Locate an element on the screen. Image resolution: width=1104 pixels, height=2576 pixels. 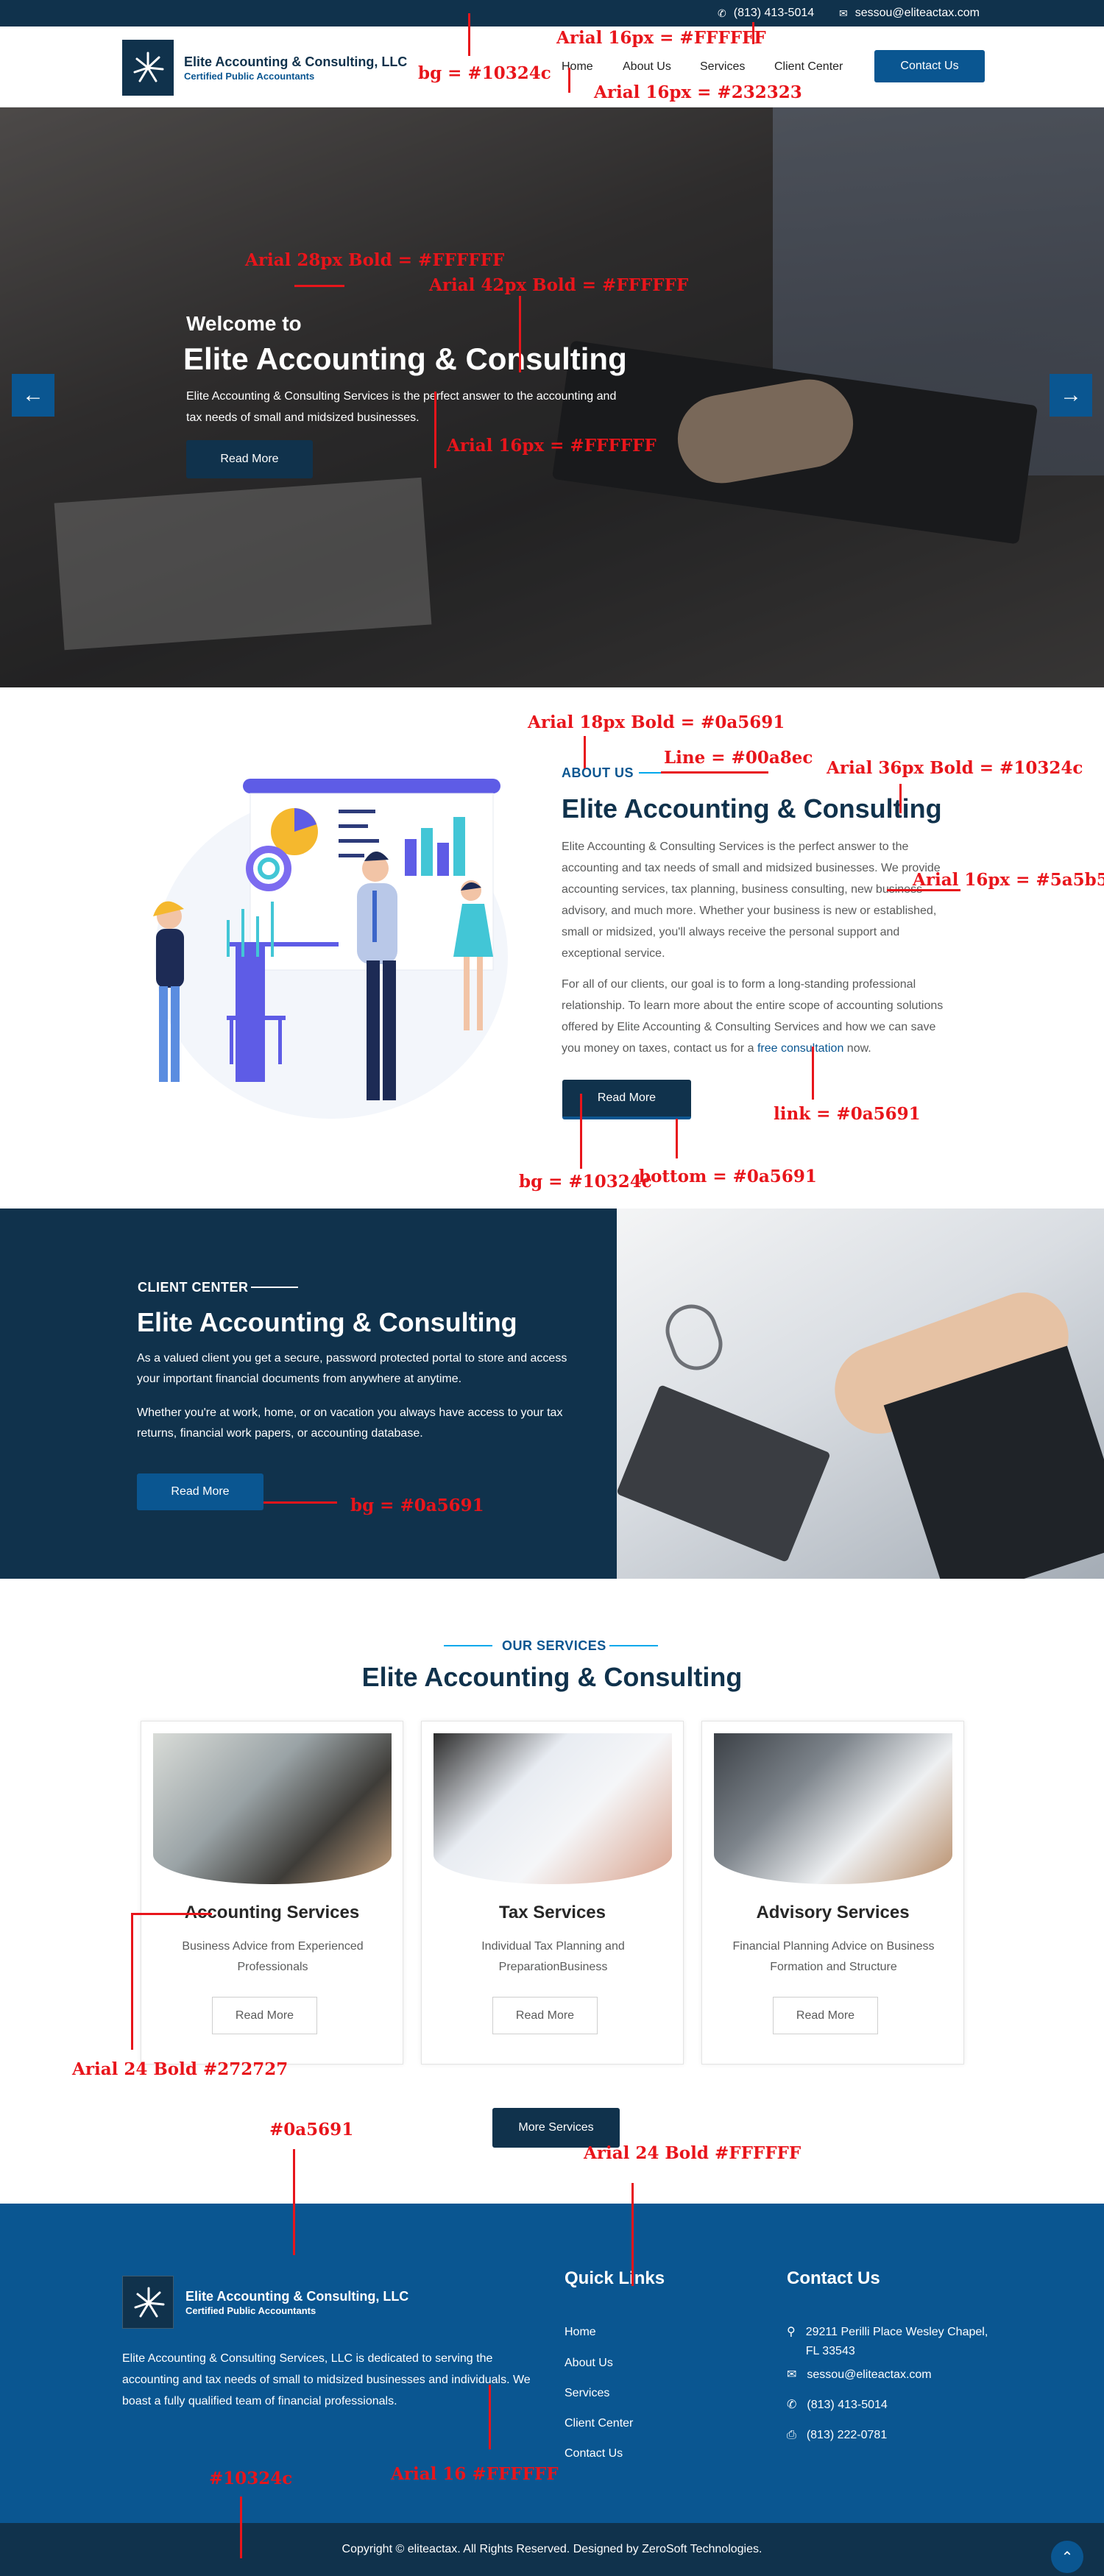
annotation-label: Arial 28px Bold = #FFFFFF is located at coordinates (375, 260).